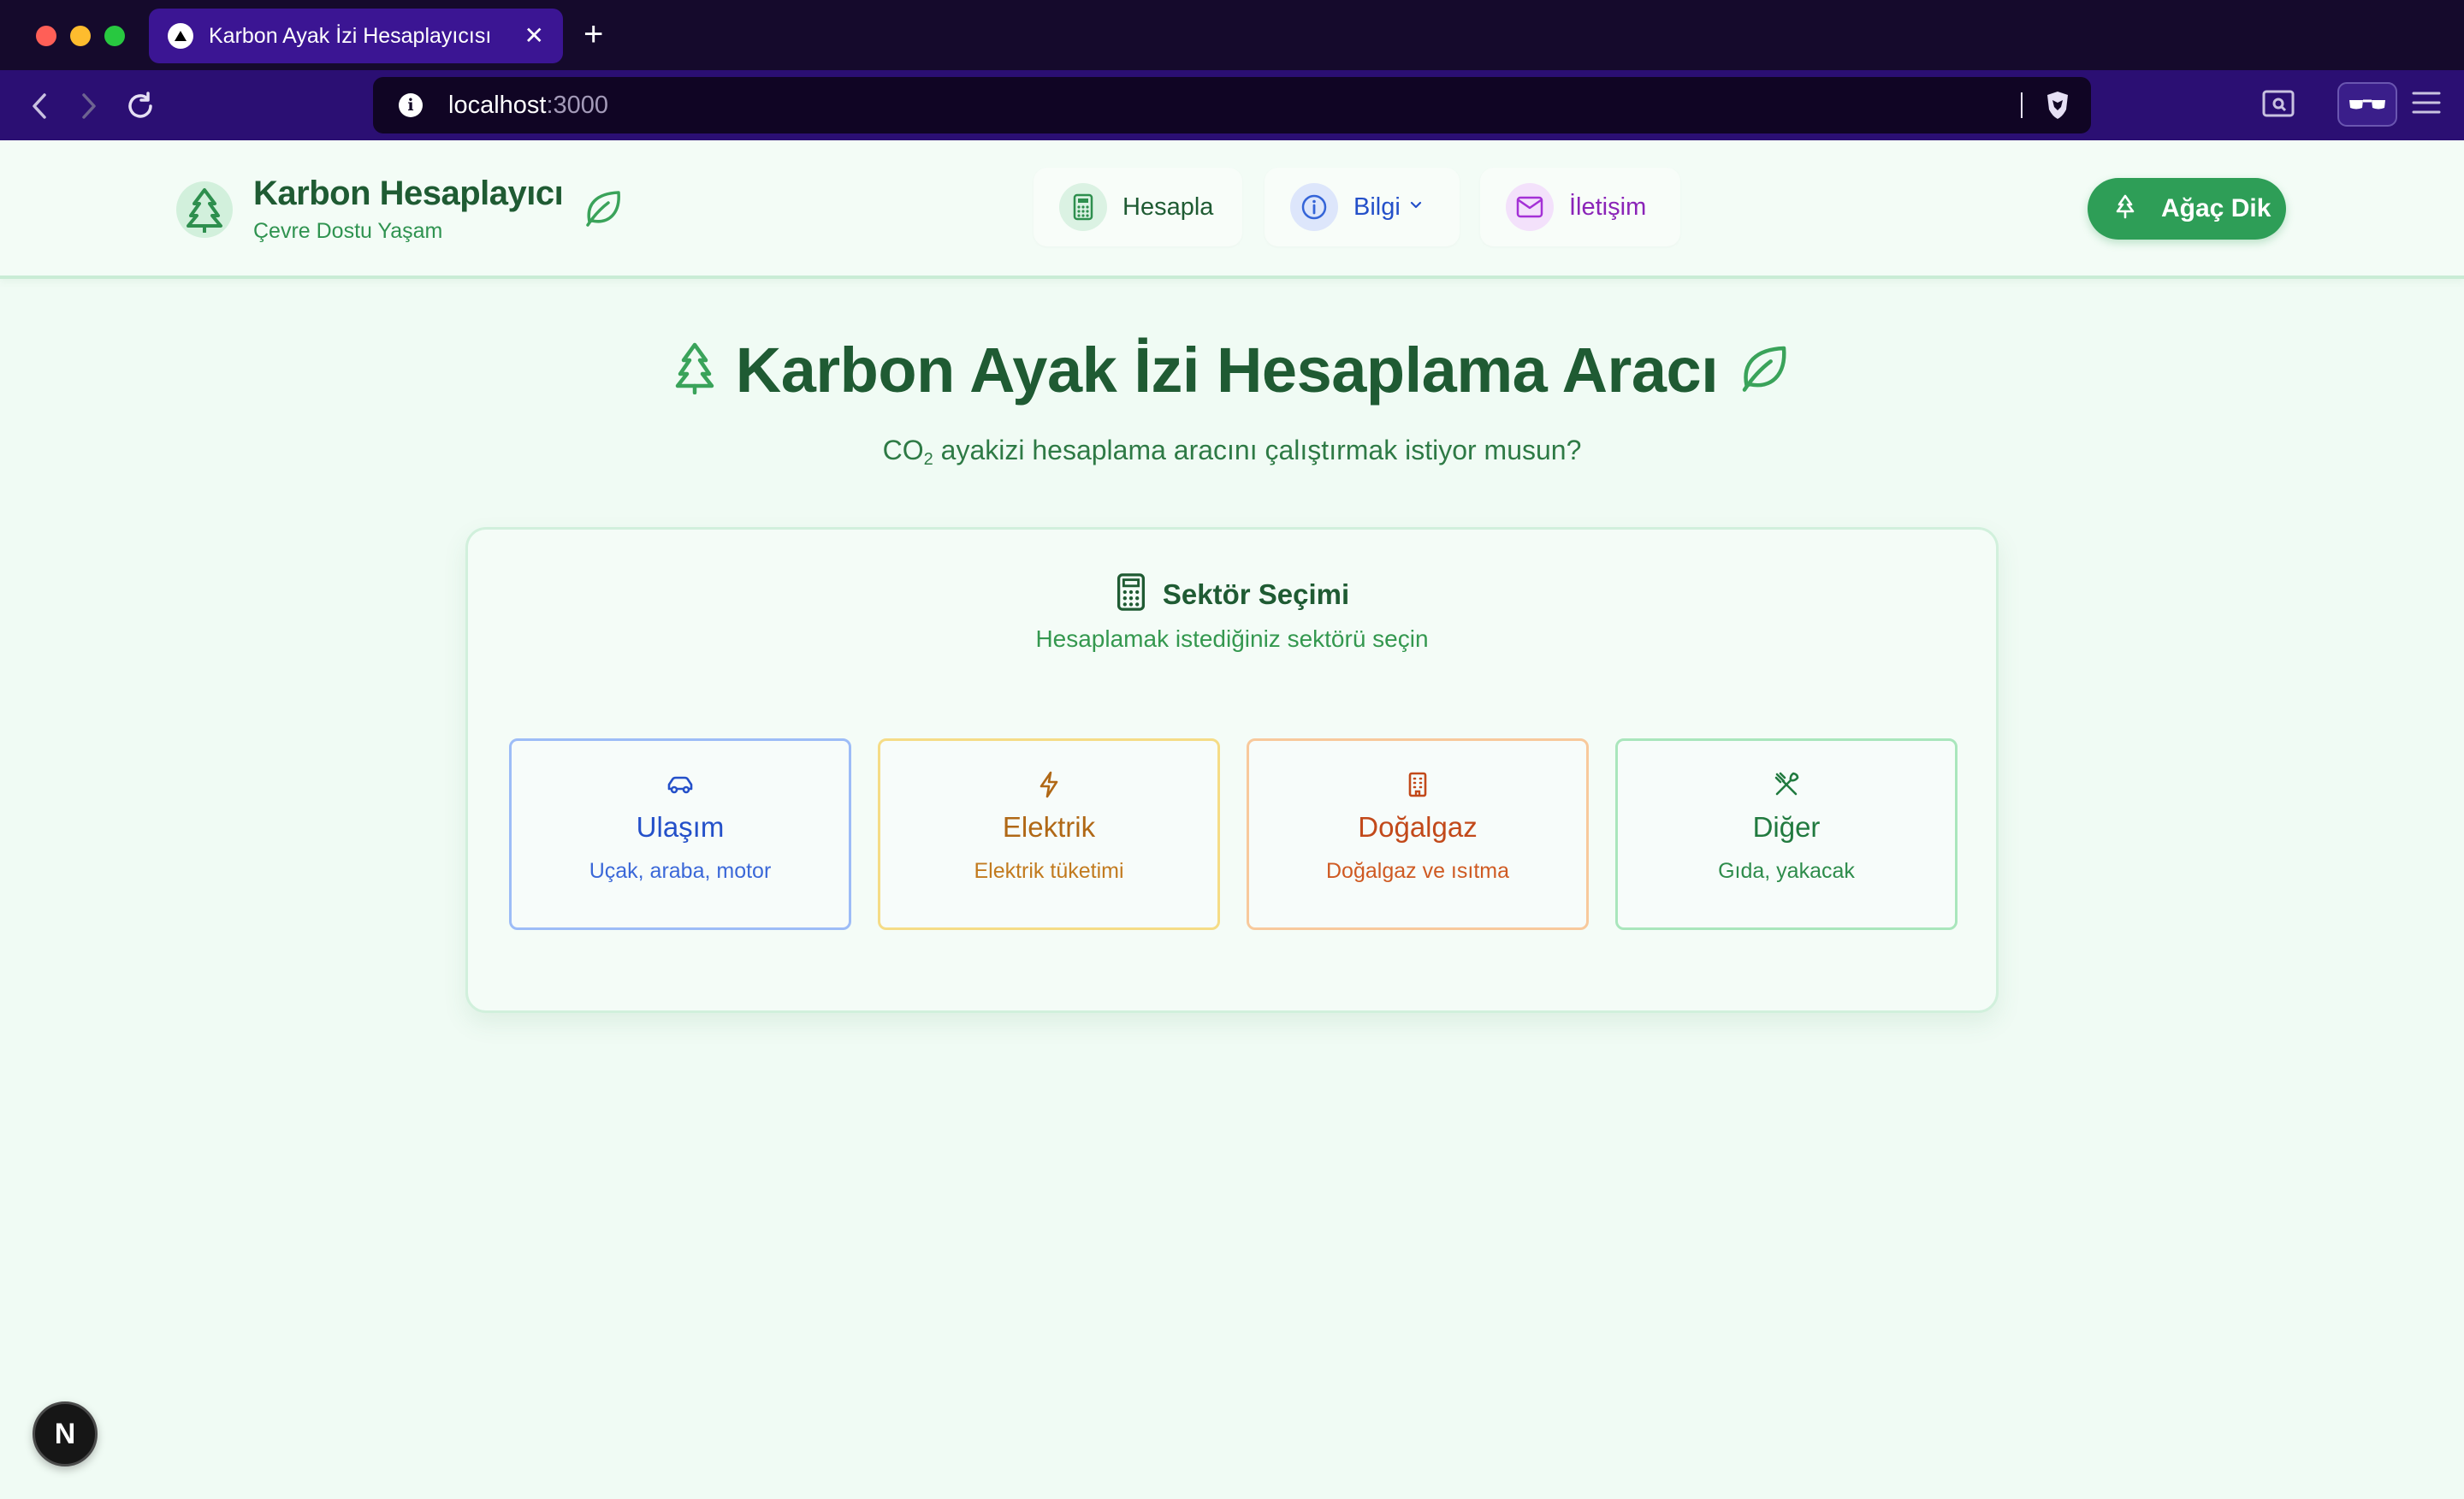 The width and height of the screenshot is (2464, 1499). I want to click on sector-name: Ulaşım, so click(680, 827).